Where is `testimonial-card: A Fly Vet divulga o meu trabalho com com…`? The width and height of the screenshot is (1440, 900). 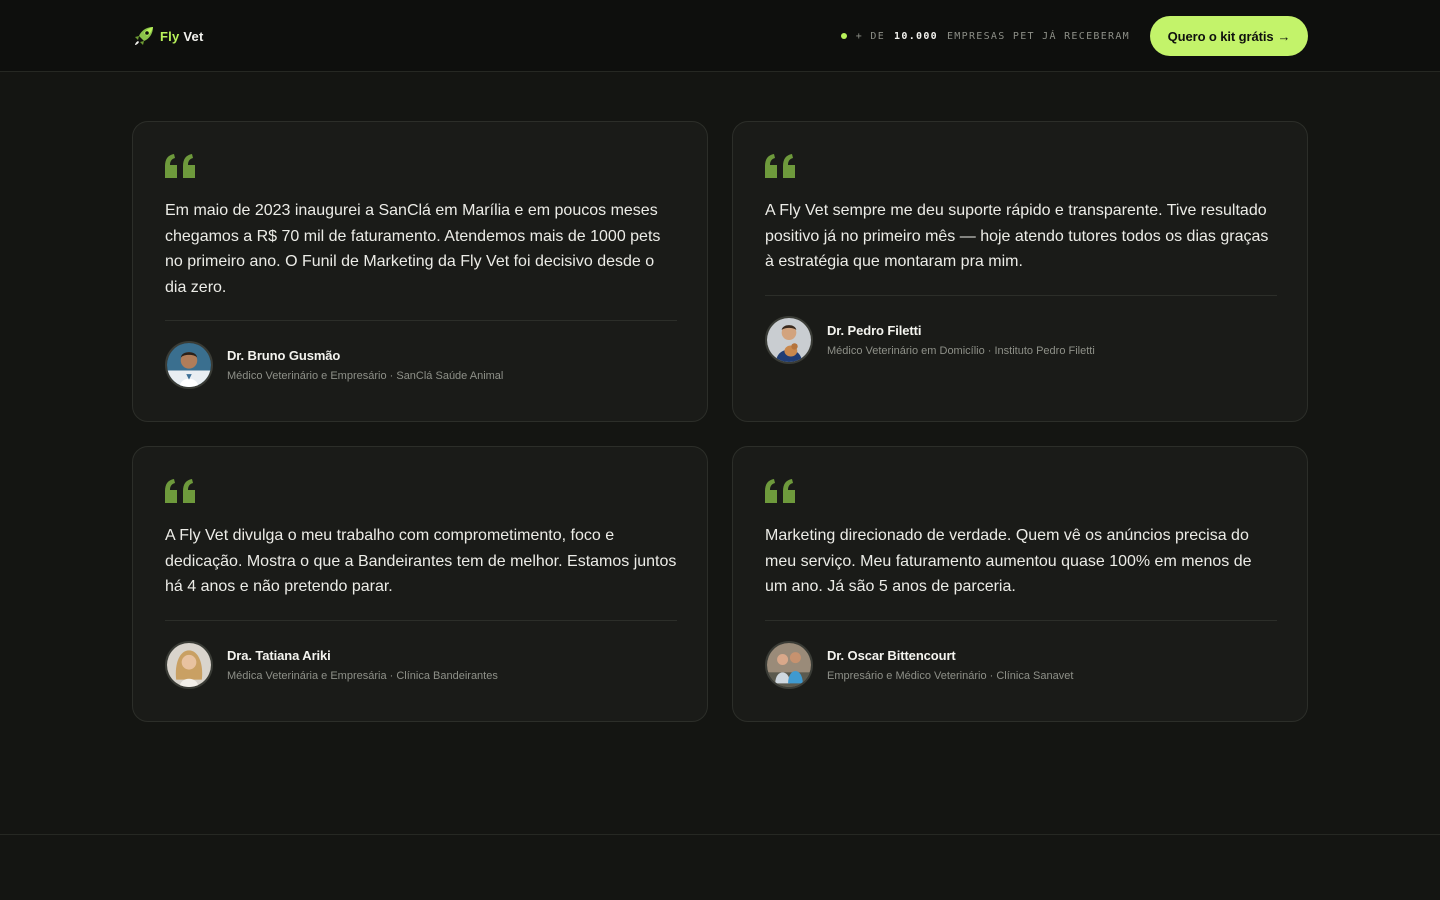 testimonial-card: A Fly Vet divulga o meu trabalho com com… is located at coordinates (420, 584).